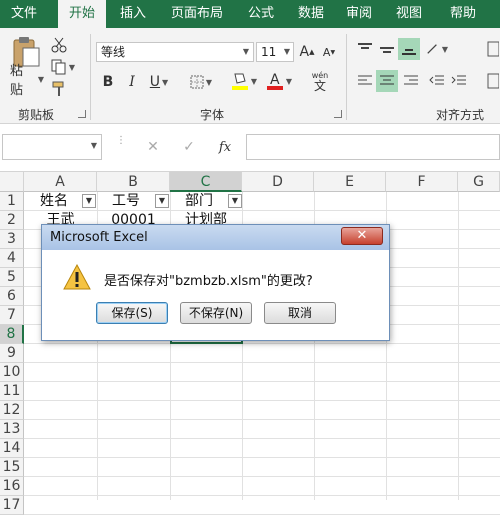 The height and width of the screenshot is (515, 500). What do you see at coordinates (12, 315) in the screenshot?
I see `row-header-7: 7` at bounding box center [12, 315].